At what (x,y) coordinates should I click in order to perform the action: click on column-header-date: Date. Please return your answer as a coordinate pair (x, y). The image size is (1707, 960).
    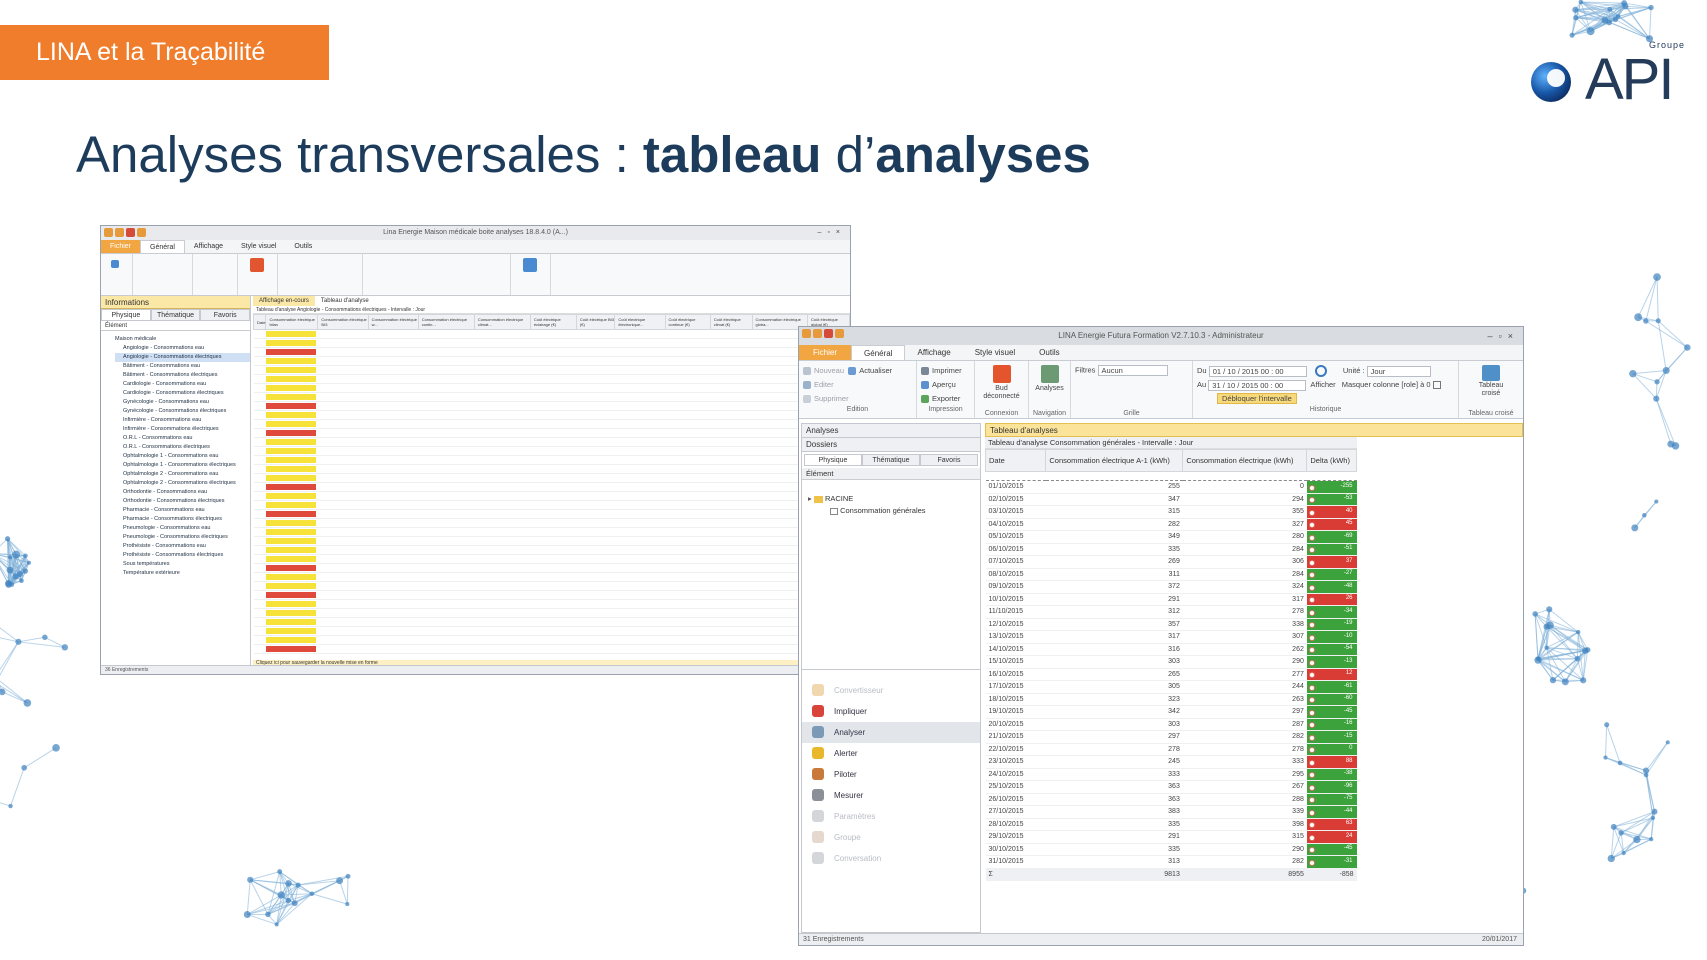
    Looking at the image, I should click on (1016, 460).